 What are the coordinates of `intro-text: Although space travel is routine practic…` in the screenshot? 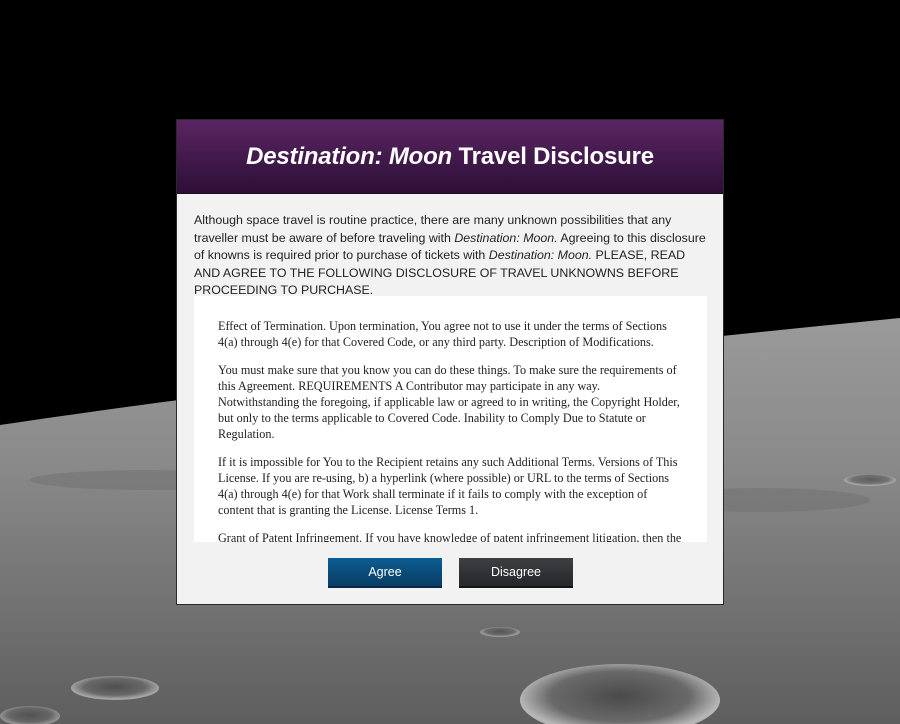 It's located at (450, 256).